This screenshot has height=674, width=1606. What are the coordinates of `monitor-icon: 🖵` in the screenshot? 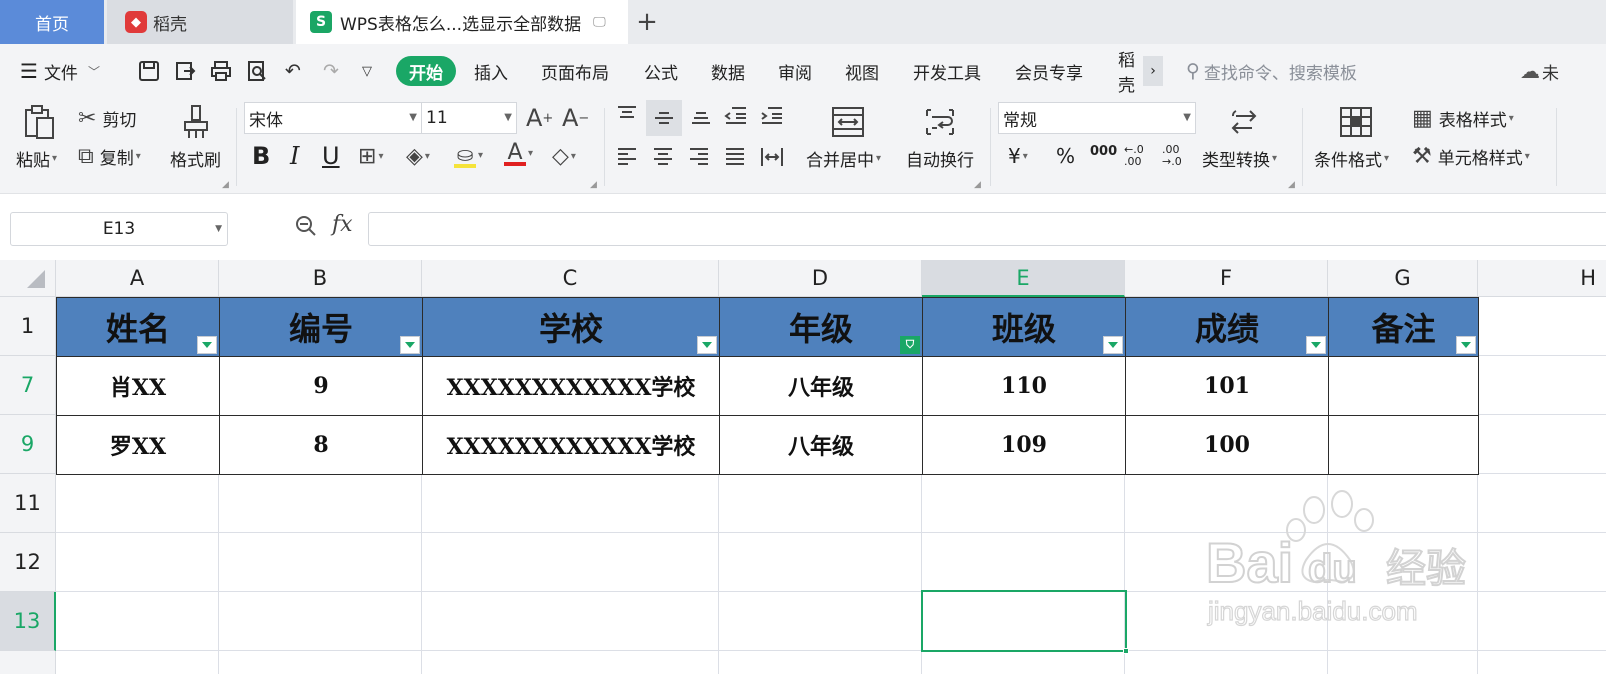 It's located at (599, 22).